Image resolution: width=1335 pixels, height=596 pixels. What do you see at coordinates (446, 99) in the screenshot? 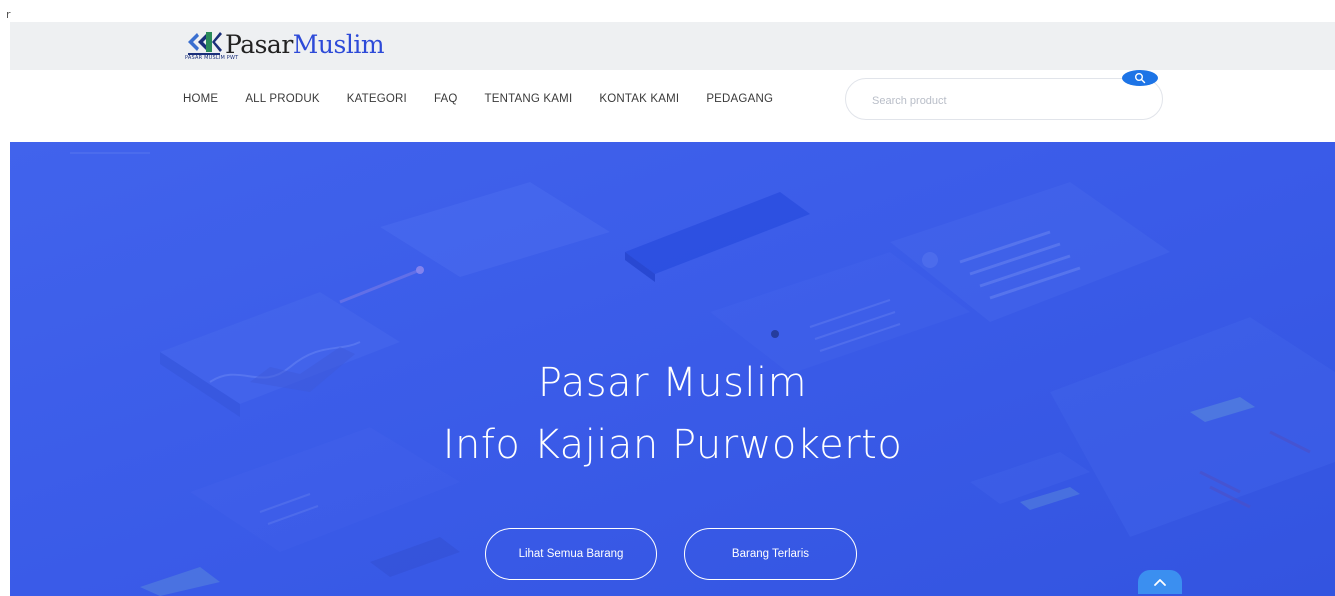
I see `nav-item-faq: FAQ` at bounding box center [446, 99].